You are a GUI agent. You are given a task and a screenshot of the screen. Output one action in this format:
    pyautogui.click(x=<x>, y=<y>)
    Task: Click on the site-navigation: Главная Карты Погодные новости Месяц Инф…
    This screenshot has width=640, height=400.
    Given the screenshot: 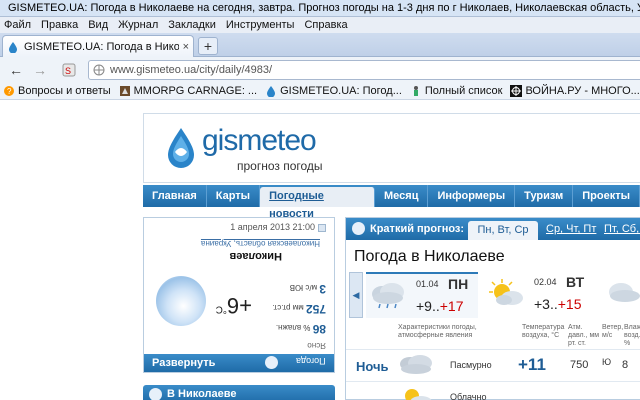 What is the action you would take?
    pyautogui.click(x=391, y=202)
    